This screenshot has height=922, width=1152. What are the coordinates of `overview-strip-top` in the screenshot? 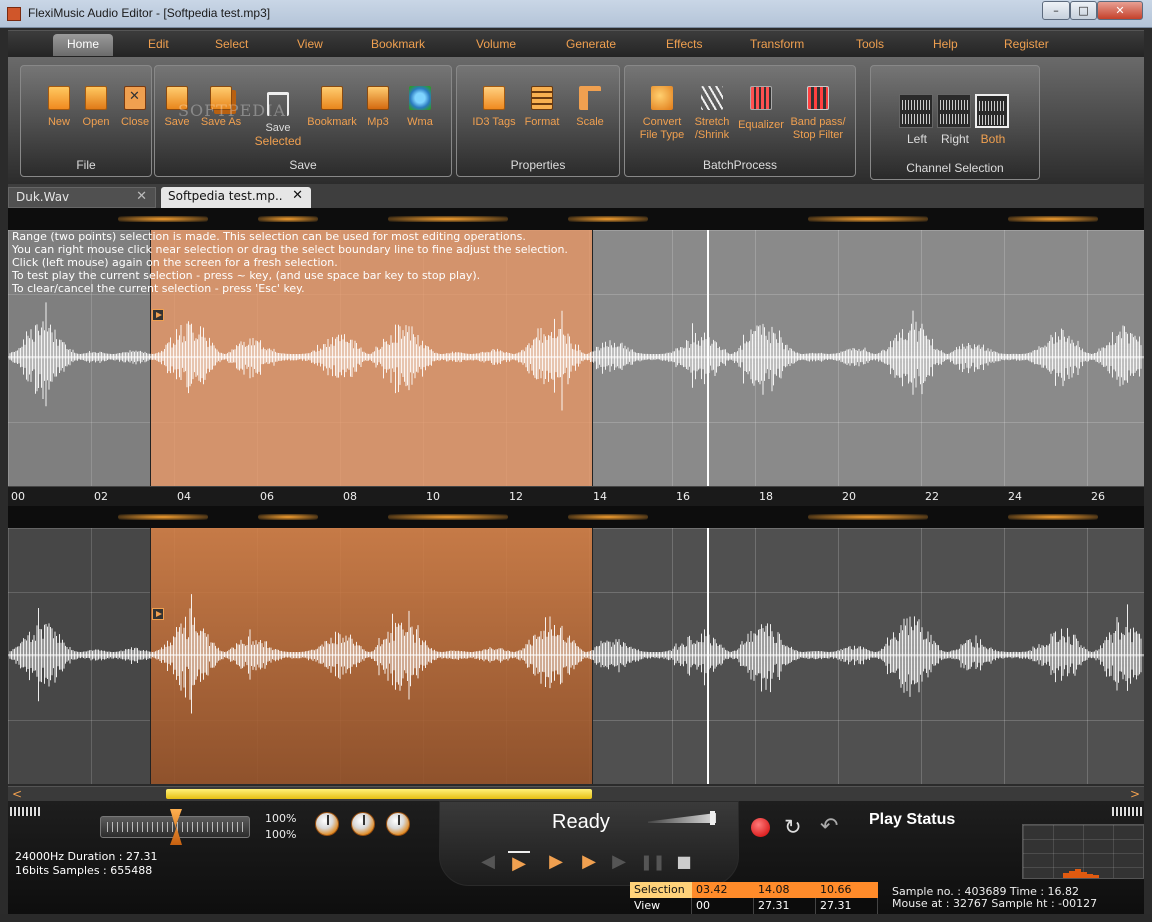 It's located at (576, 219).